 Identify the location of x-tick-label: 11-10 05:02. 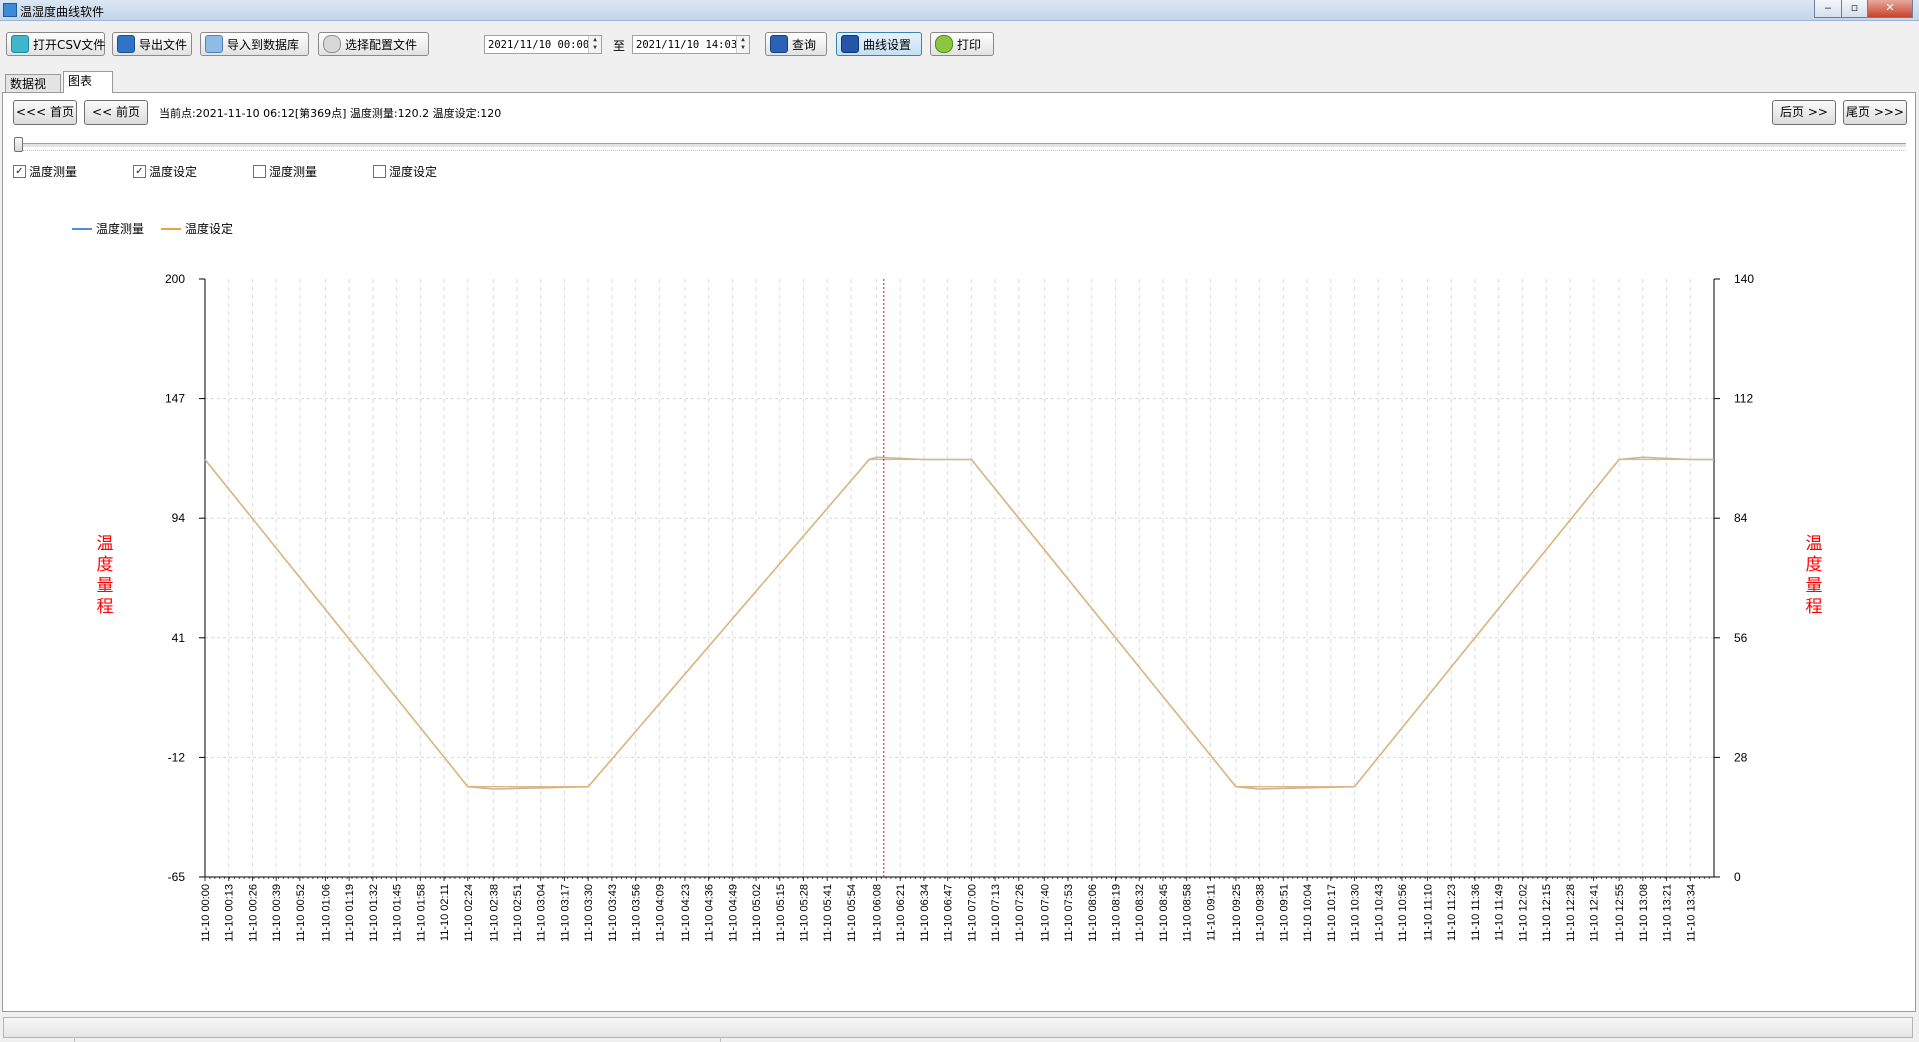
(757, 913).